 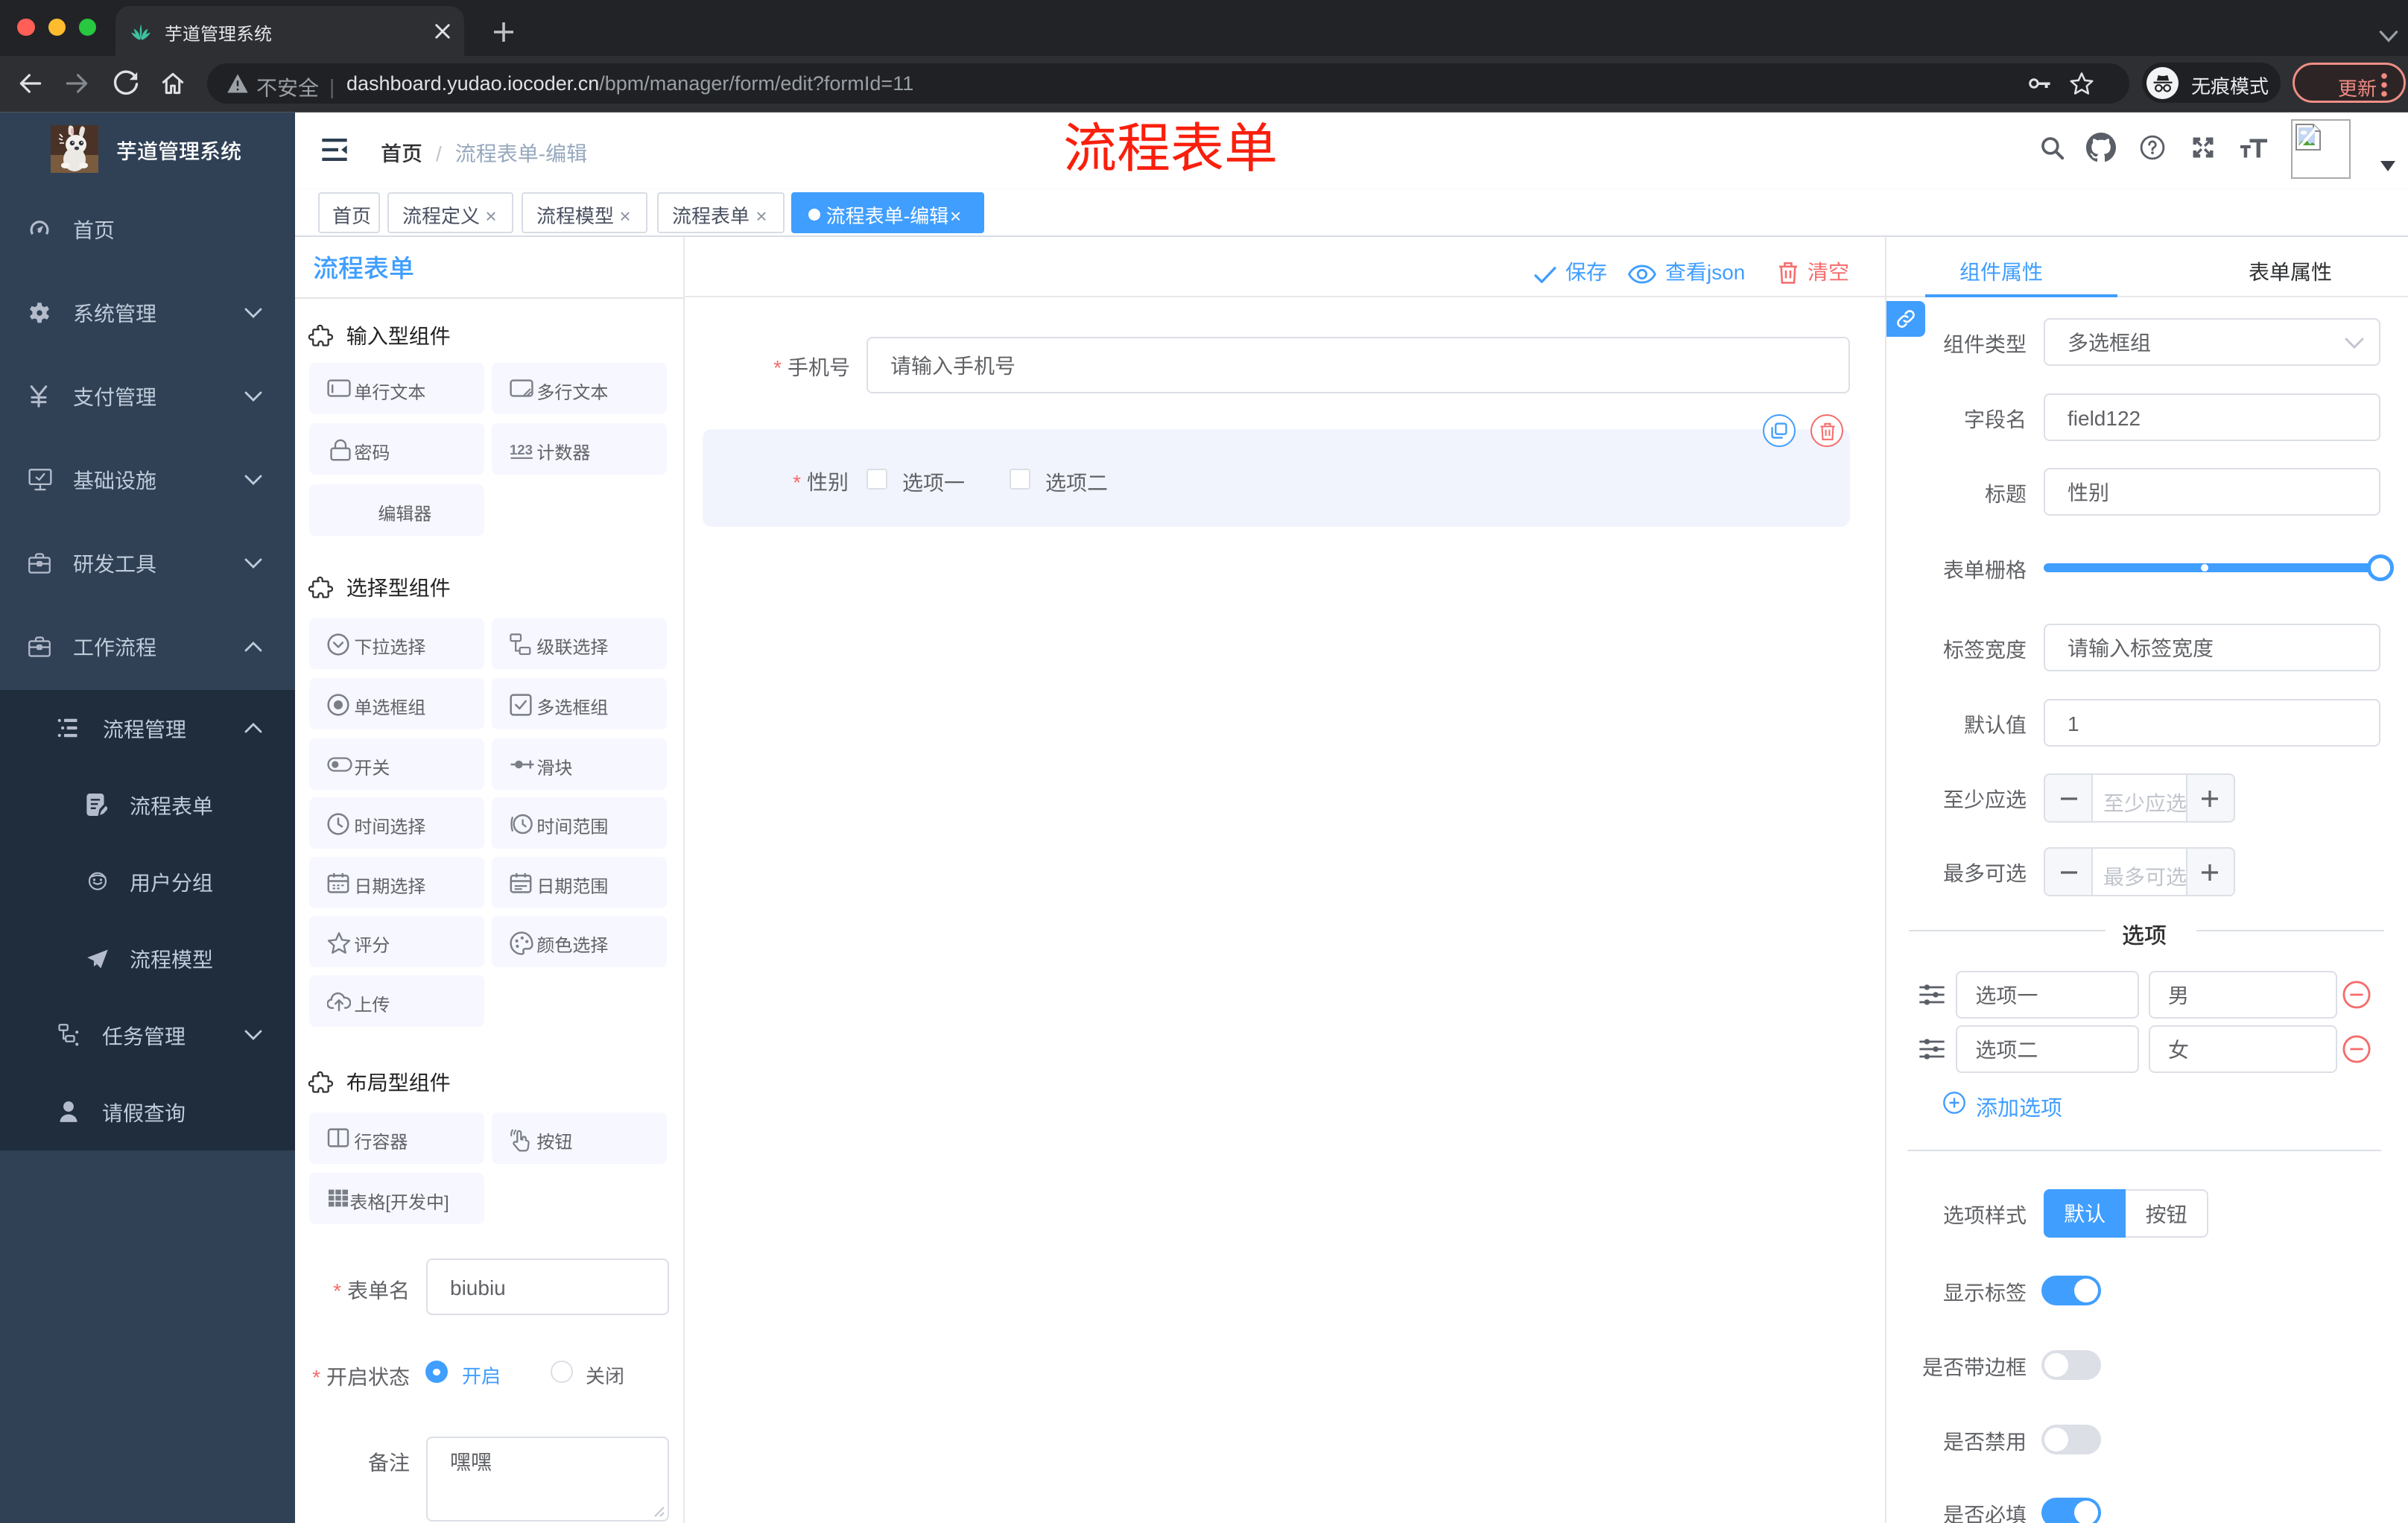 What do you see at coordinates (521, 450) in the screenshot?
I see `svg-text: 123` at bounding box center [521, 450].